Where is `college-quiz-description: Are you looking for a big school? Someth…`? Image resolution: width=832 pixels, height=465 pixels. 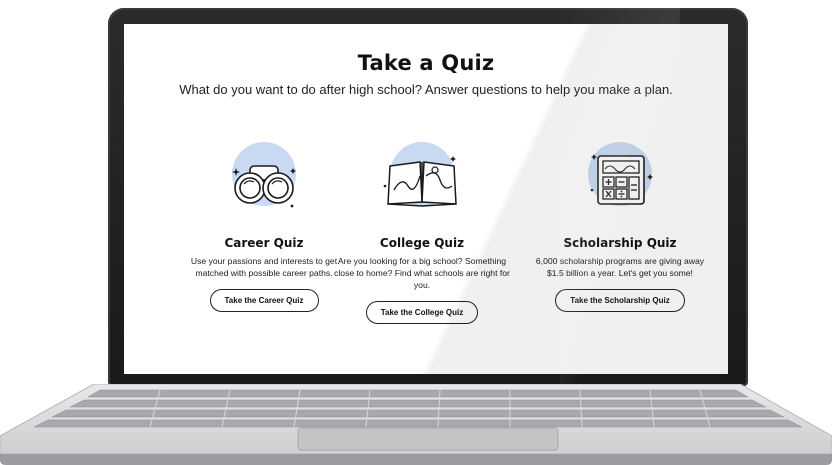 college-quiz-description: Are you looking for a big school? Someth… is located at coordinates (422, 273).